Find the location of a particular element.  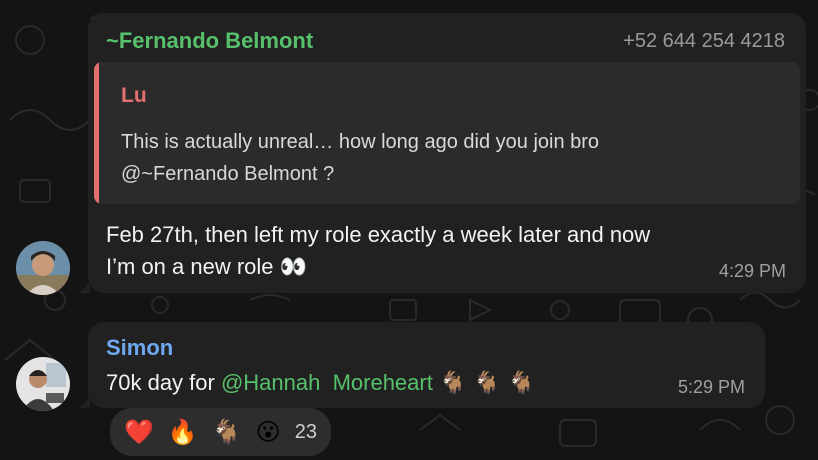

avatar-simon is located at coordinates (43, 384).